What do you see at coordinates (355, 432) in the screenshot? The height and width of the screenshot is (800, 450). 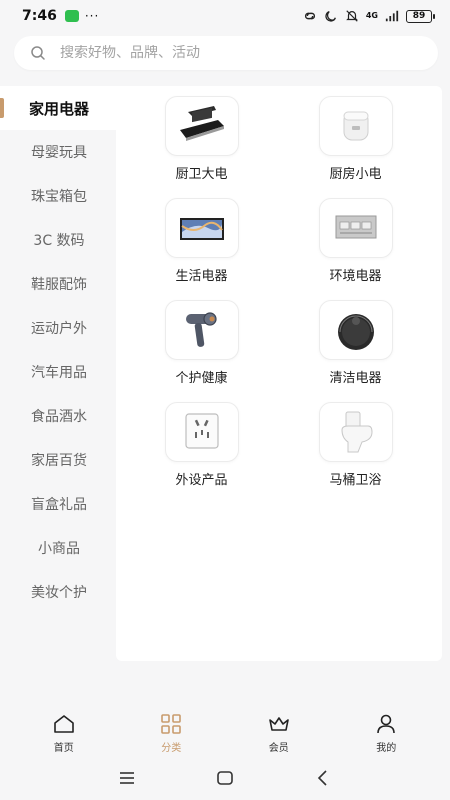 I see `toilet-icon` at bounding box center [355, 432].